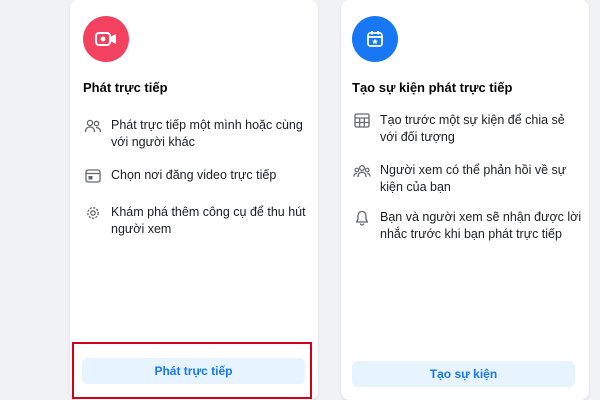  Describe the element at coordinates (463, 374) in the screenshot. I see `create-event-button: Tạo sự kiện` at that location.